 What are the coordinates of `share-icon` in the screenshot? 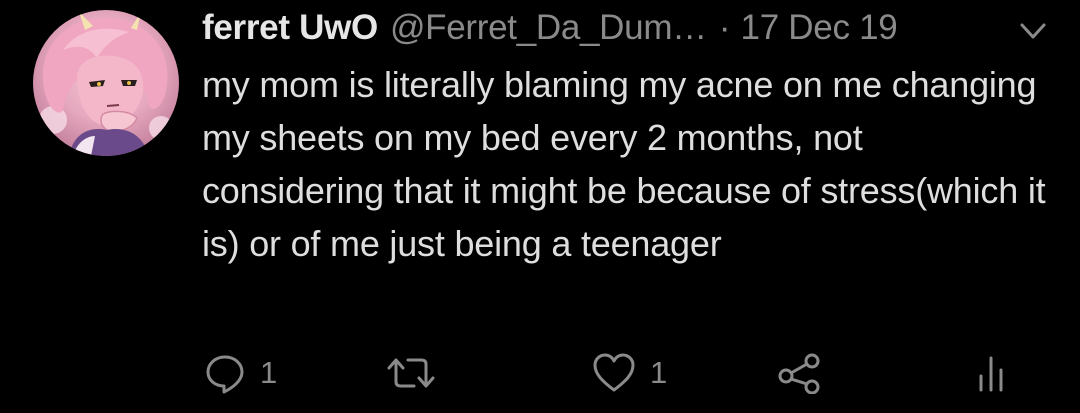 It's located at (799, 373).